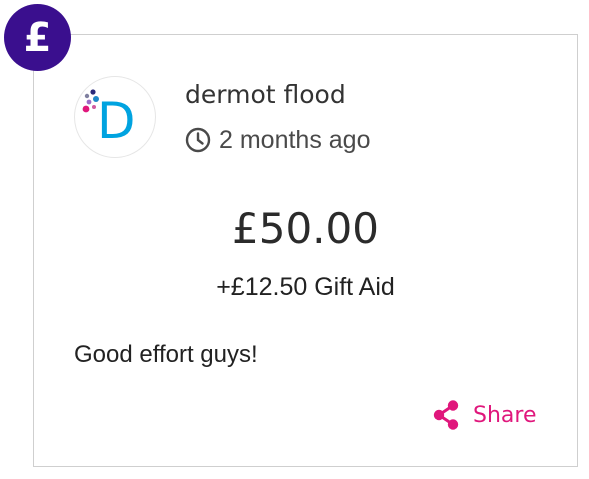  I want to click on time-row: 2 months ago, so click(278, 140).